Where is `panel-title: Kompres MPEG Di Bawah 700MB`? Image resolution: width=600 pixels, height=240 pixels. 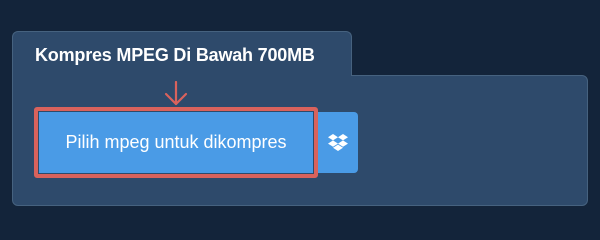 panel-title: Kompres MPEG Di Bawah 700MB is located at coordinates (175, 55).